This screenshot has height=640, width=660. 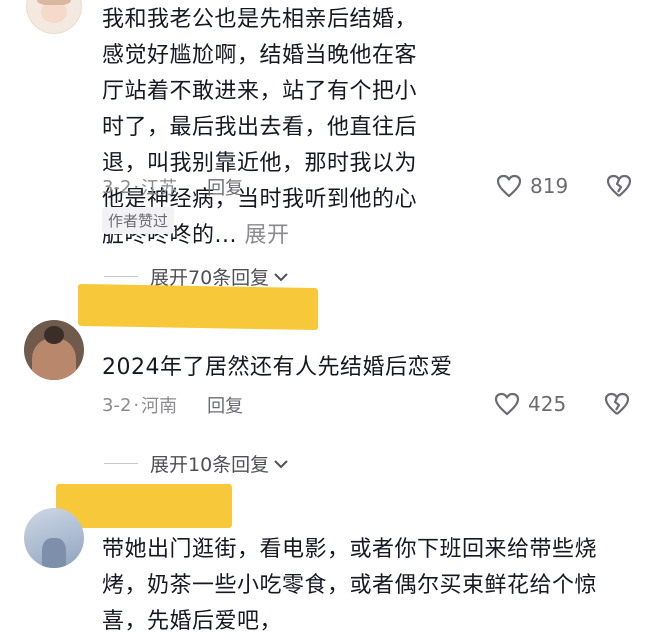 I want to click on comment-location: 江苏, so click(x=159, y=188).